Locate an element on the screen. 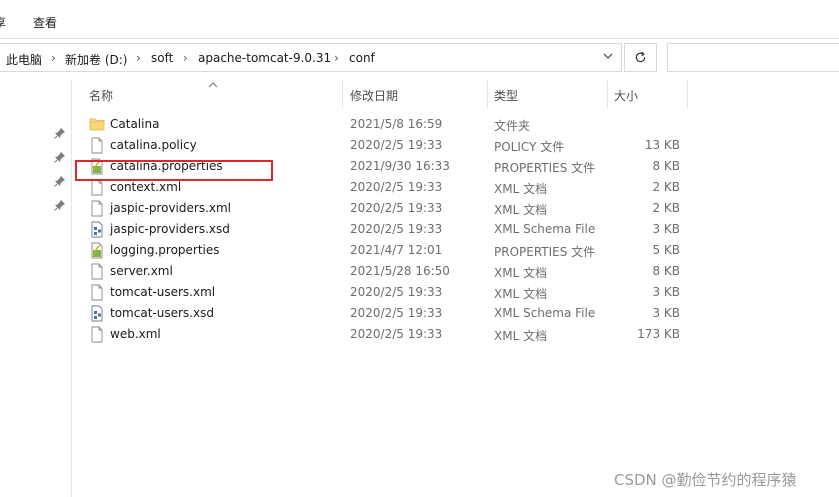 This screenshot has height=497, width=839. list-item: Catalina 2021/5/8 16:59 文件夹 is located at coordinates (385, 124).